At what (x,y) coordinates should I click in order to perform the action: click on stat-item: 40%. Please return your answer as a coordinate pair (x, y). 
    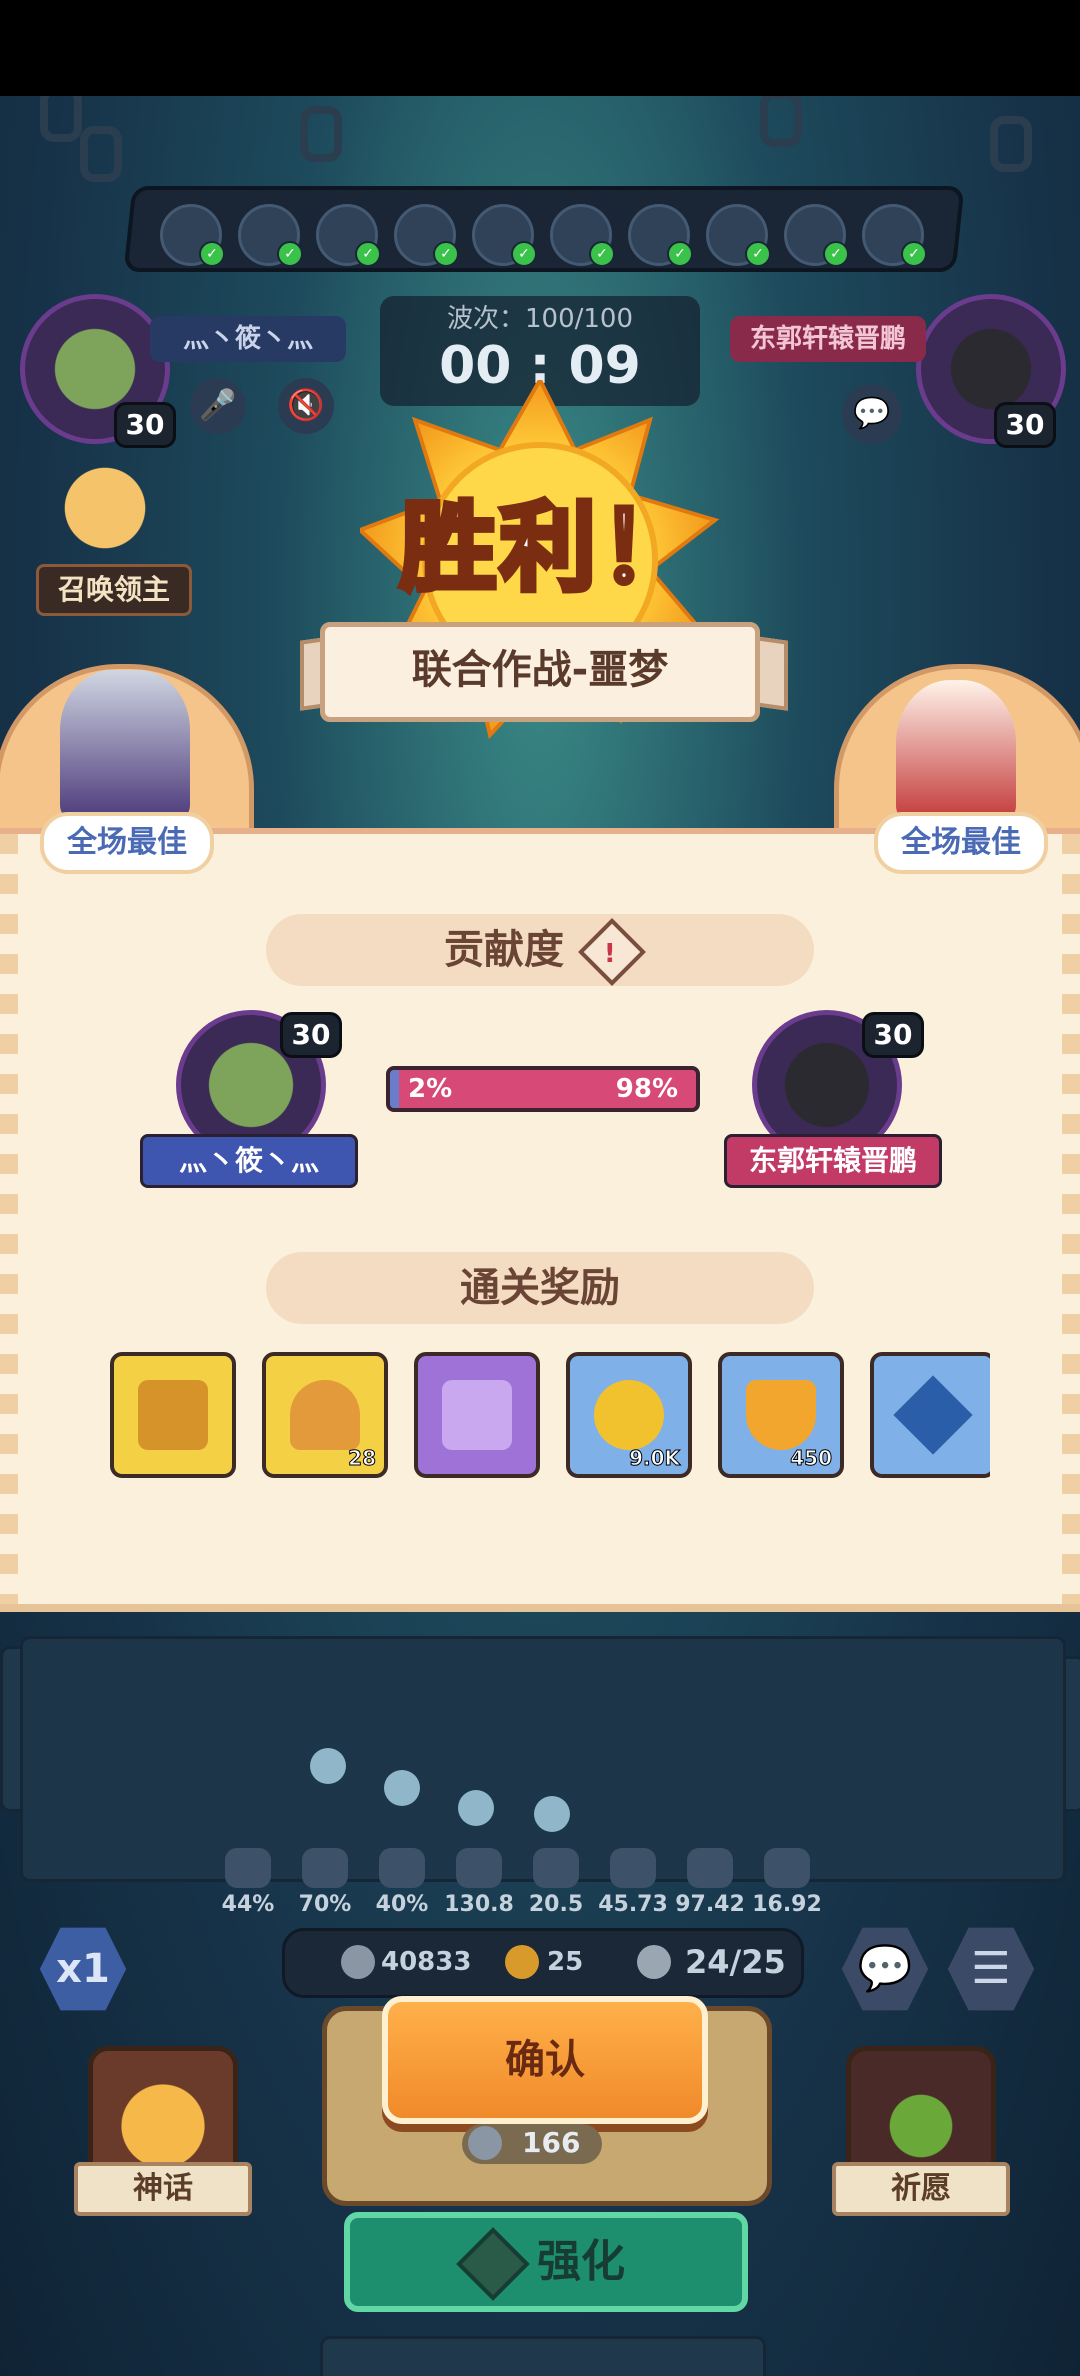
    Looking at the image, I should click on (402, 1882).